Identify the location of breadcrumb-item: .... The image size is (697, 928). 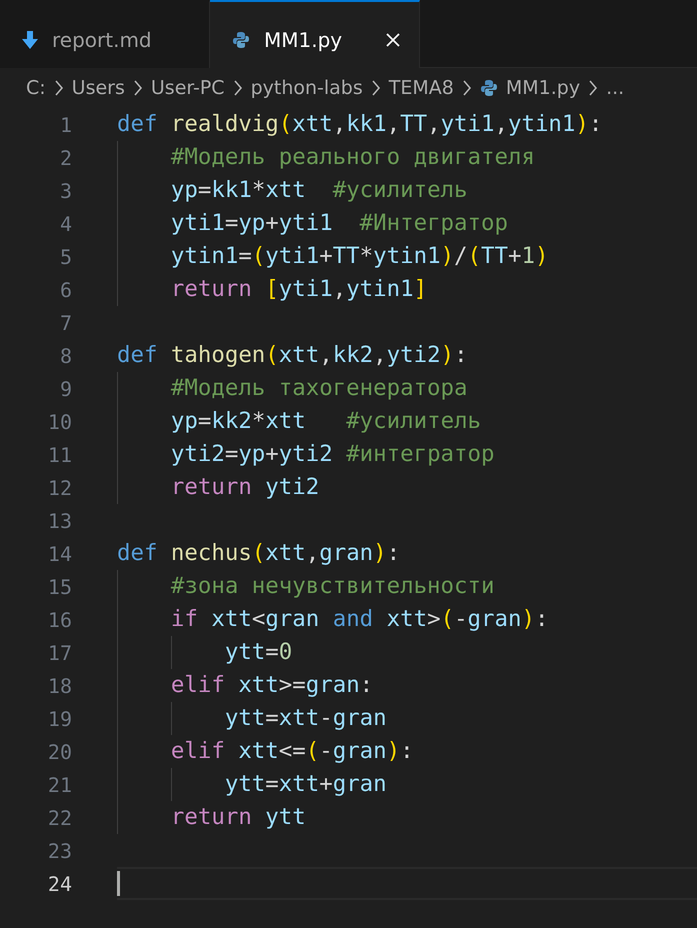
(615, 88).